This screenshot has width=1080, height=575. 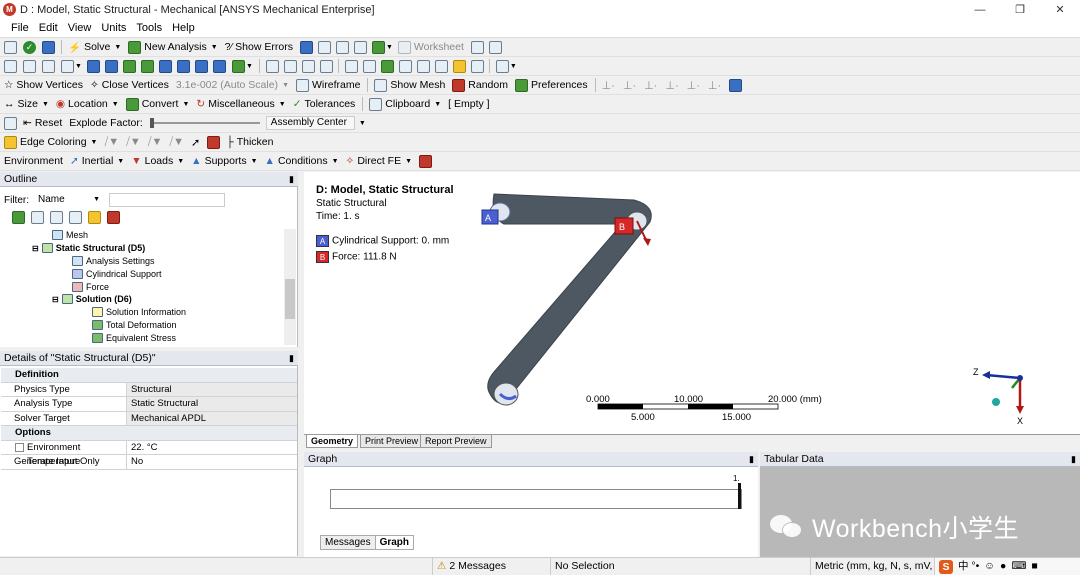 What do you see at coordinates (739, 496) in the screenshot?
I see `time-cursor` at bounding box center [739, 496].